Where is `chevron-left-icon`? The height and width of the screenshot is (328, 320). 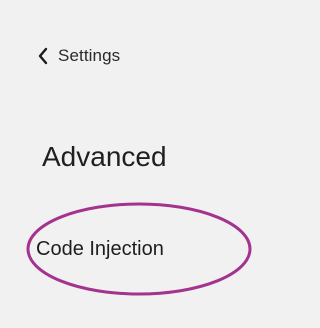
chevron-left-icon is located at coordinates (43, 56).